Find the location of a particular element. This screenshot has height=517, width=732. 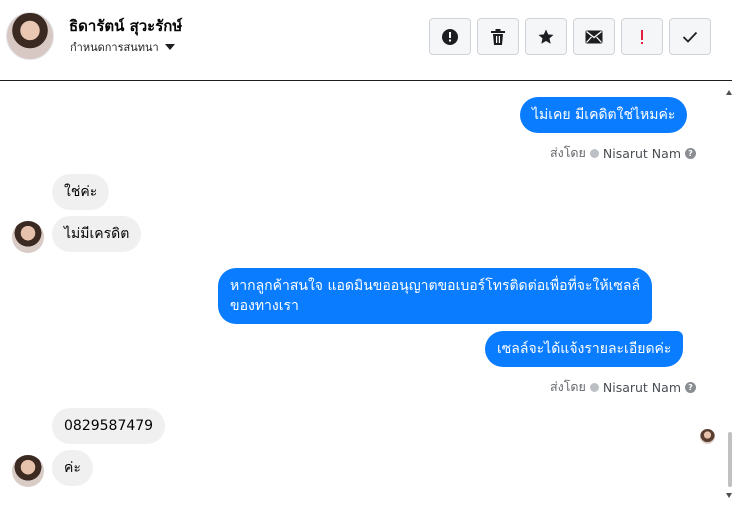

scrollbar-thumb is located at coordinates (730, 459).